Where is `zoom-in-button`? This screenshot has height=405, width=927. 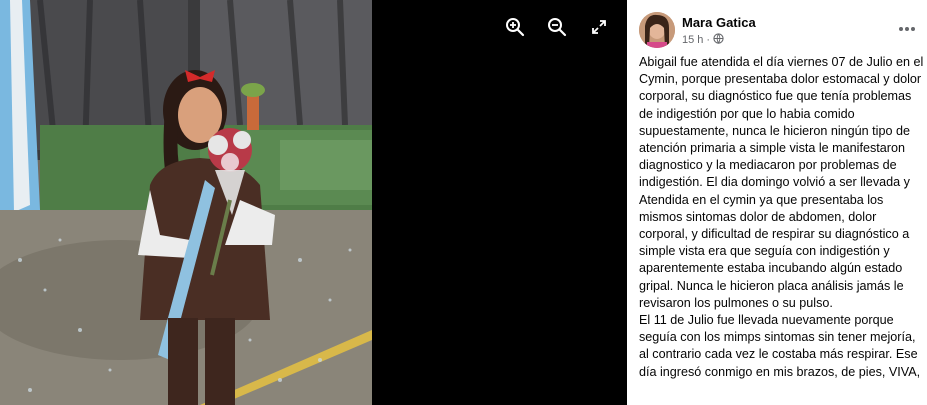 zoom-in-button is located at coordinates (515, 29).